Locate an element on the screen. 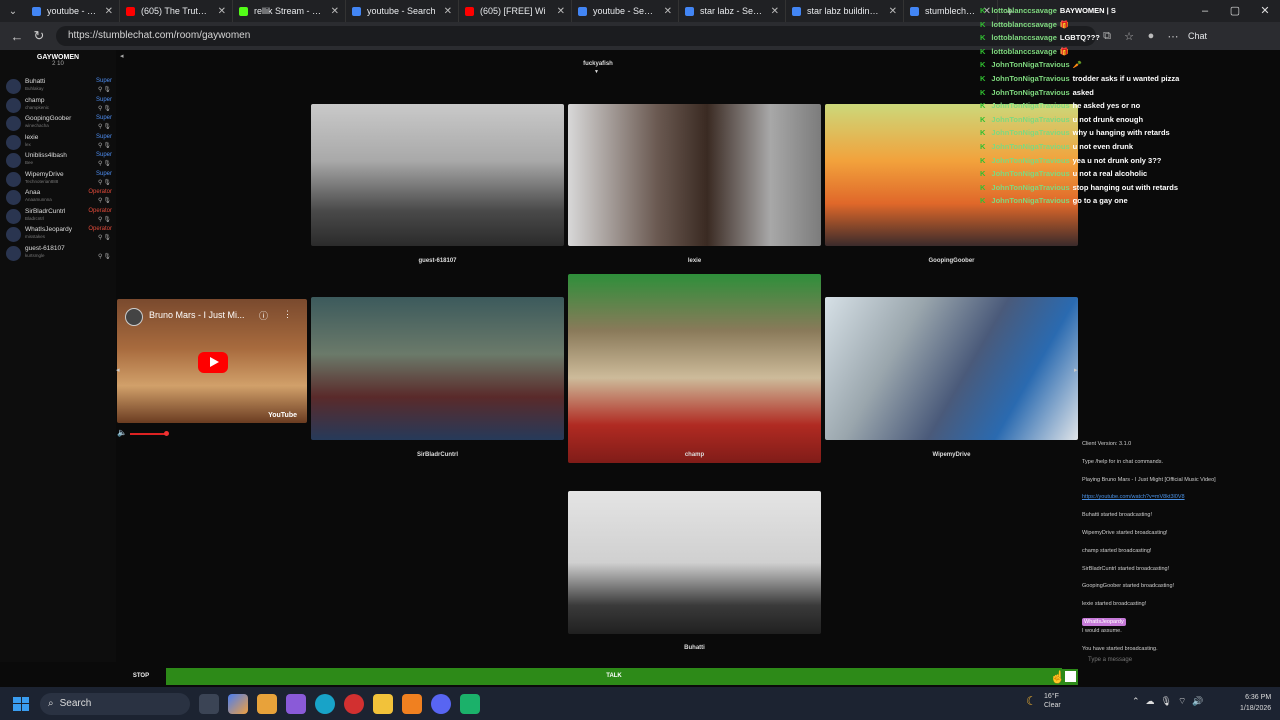  user-list-item: WhatIsJeopardy misstakes Operator ⚲🎙 is located at coordinates (58, 234).